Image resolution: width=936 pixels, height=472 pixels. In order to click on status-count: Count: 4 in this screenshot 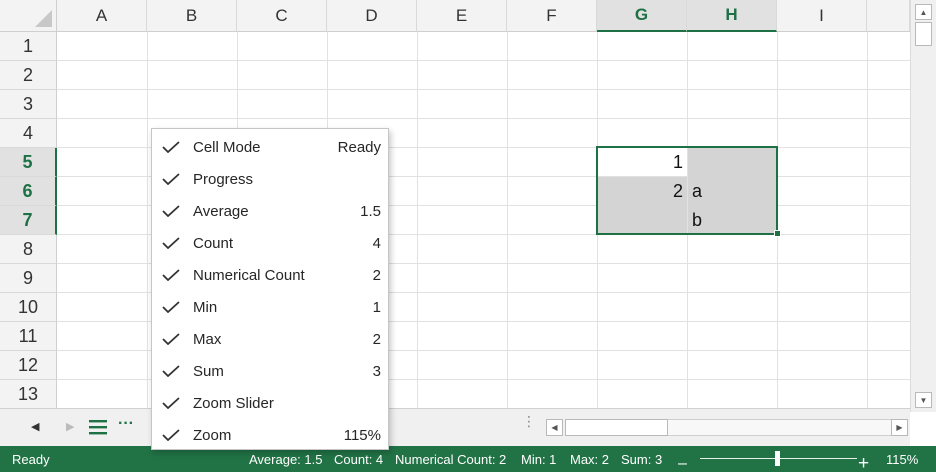, I will do `click(358, 459)`.